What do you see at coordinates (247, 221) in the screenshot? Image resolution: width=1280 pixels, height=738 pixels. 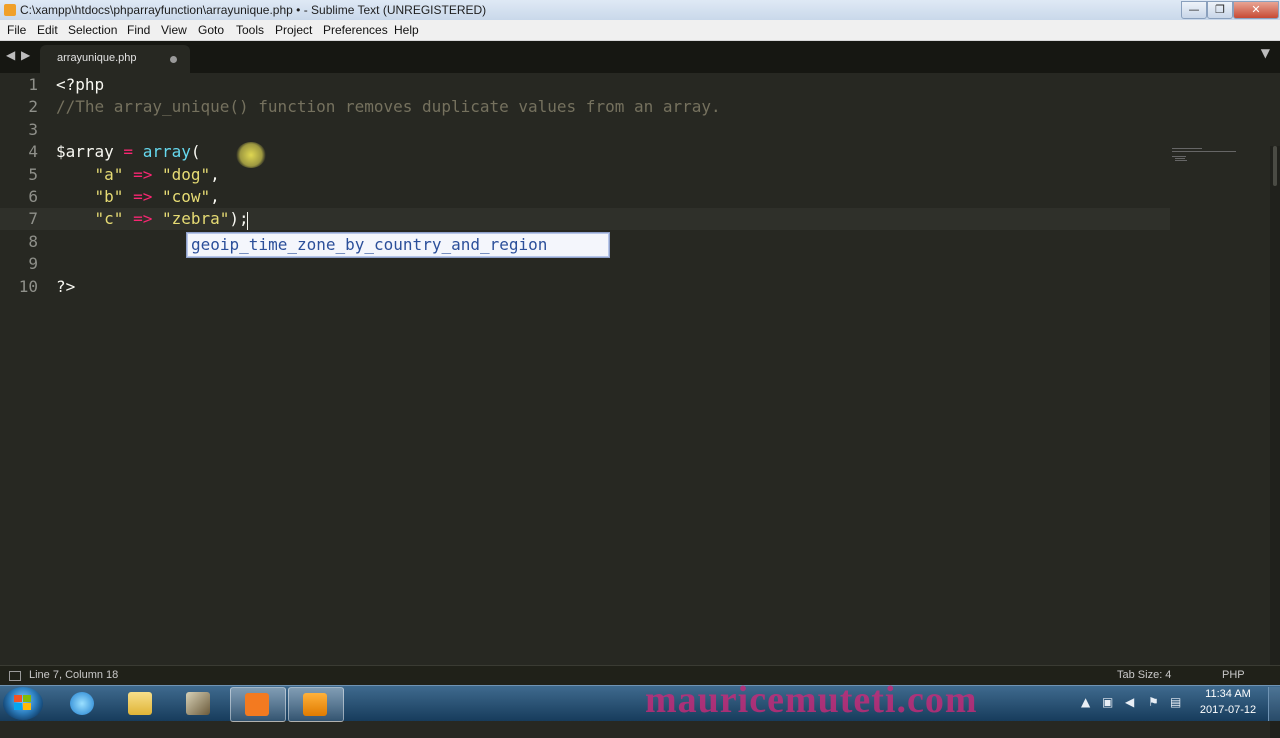 I see `text-caret` at bounding box center [247, 221].